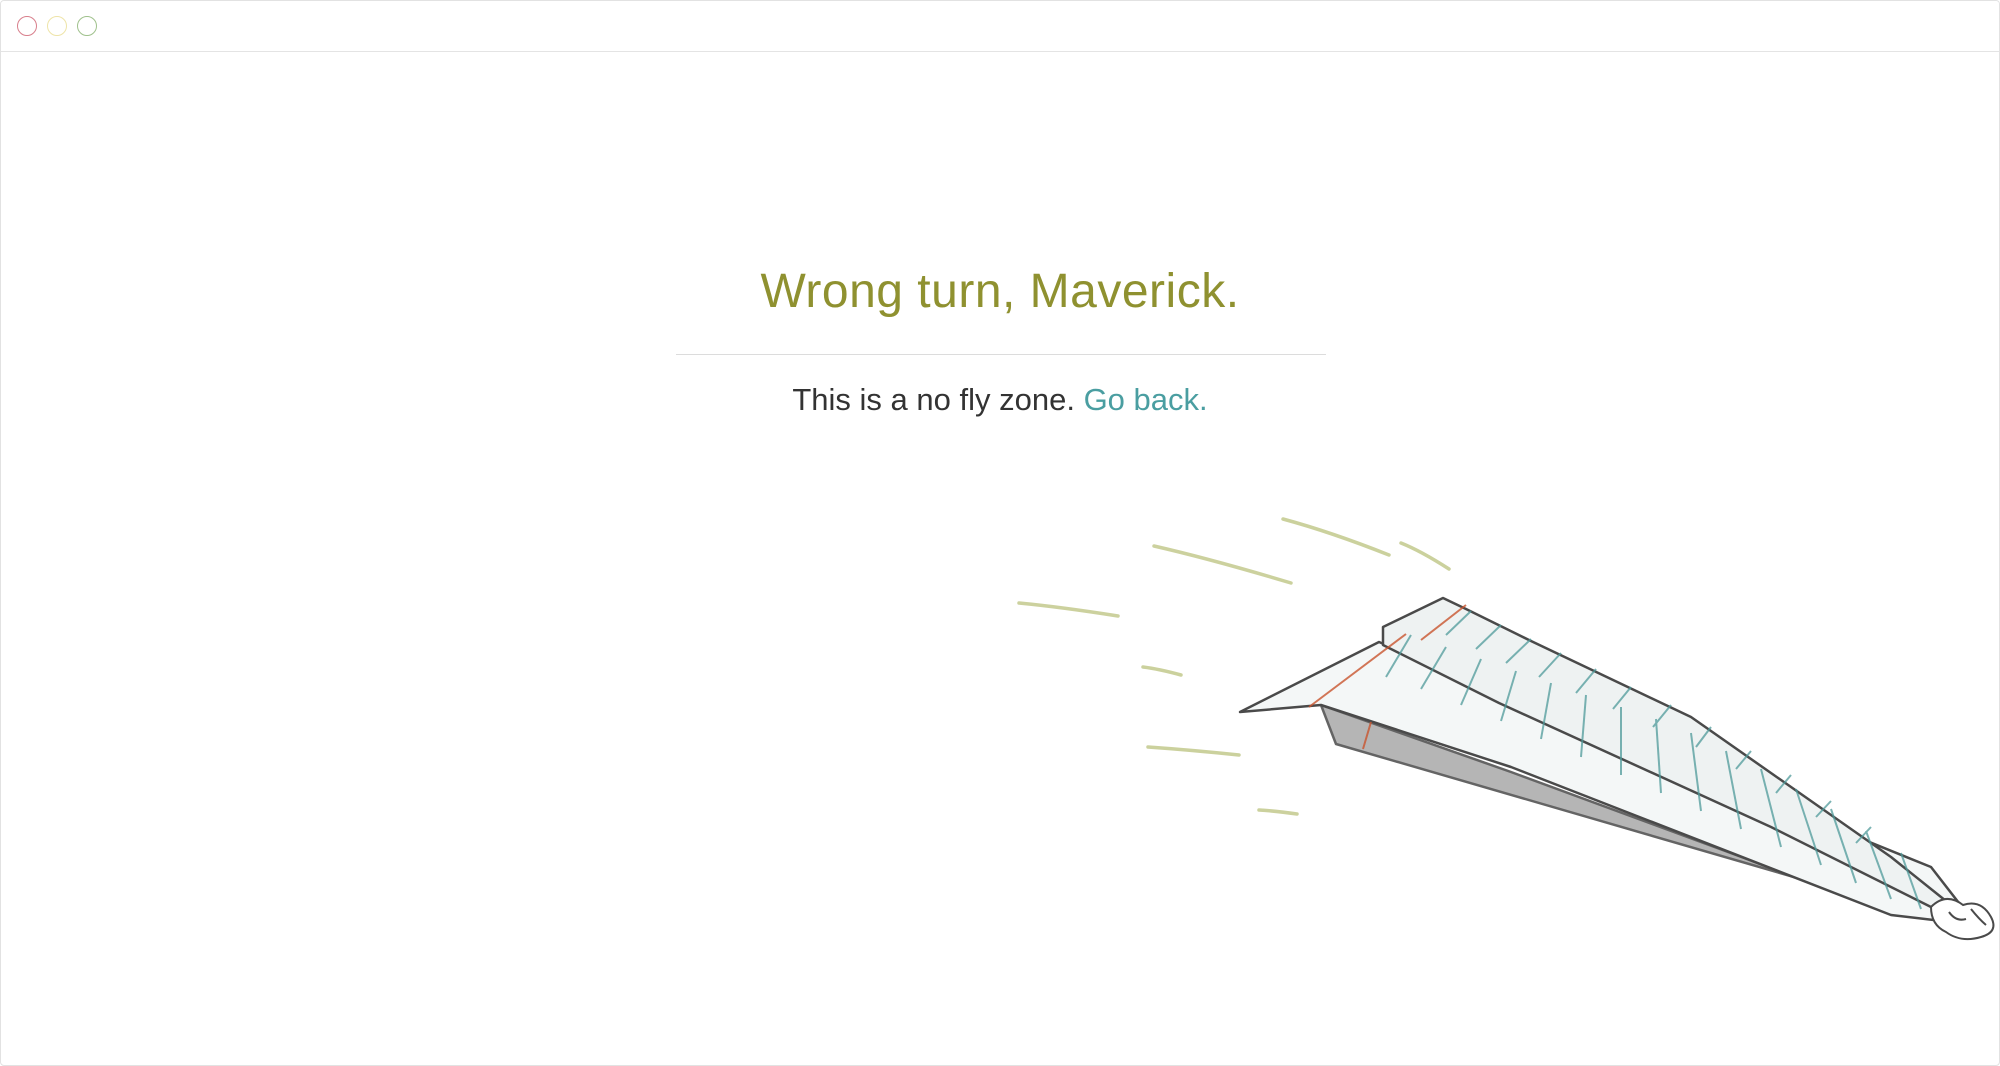 This screenshot has width=2000, height=1066. I want to click on minimize-window-button, so click(57, 26).